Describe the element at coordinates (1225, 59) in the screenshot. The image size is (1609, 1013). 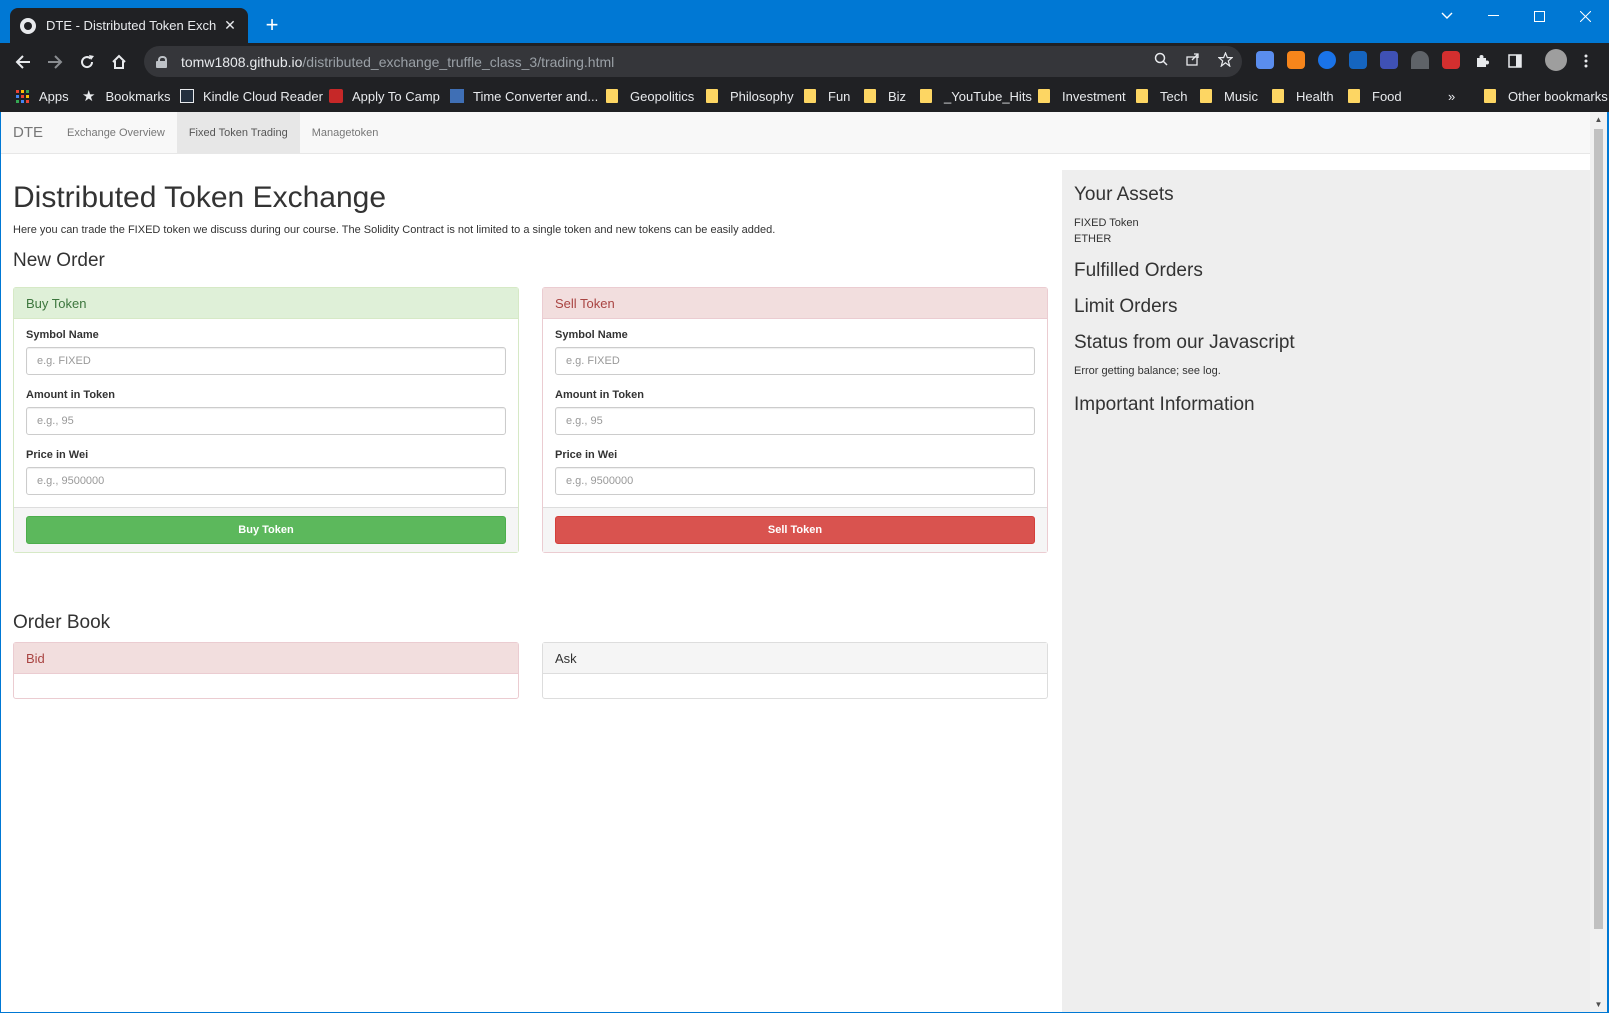
I see `bookmark-star-icon` at that location.